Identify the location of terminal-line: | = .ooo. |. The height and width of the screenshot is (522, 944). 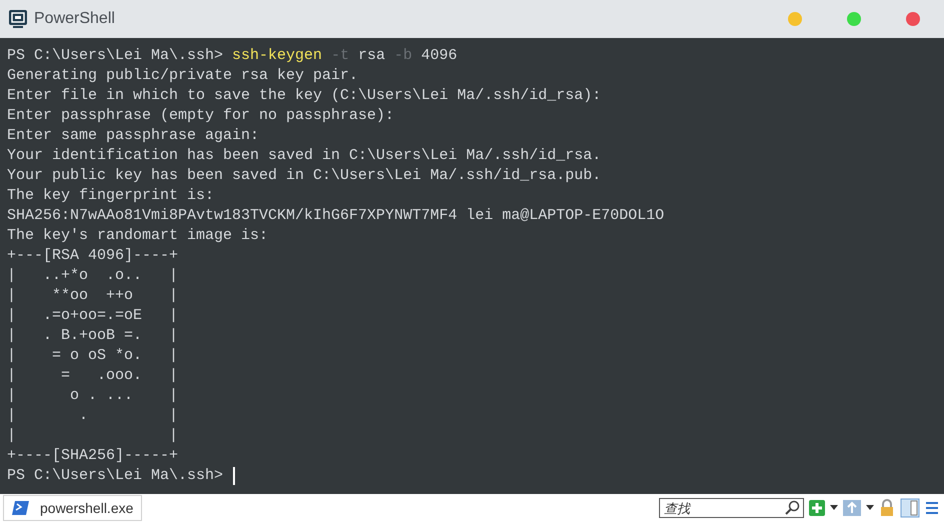
(92, 376).